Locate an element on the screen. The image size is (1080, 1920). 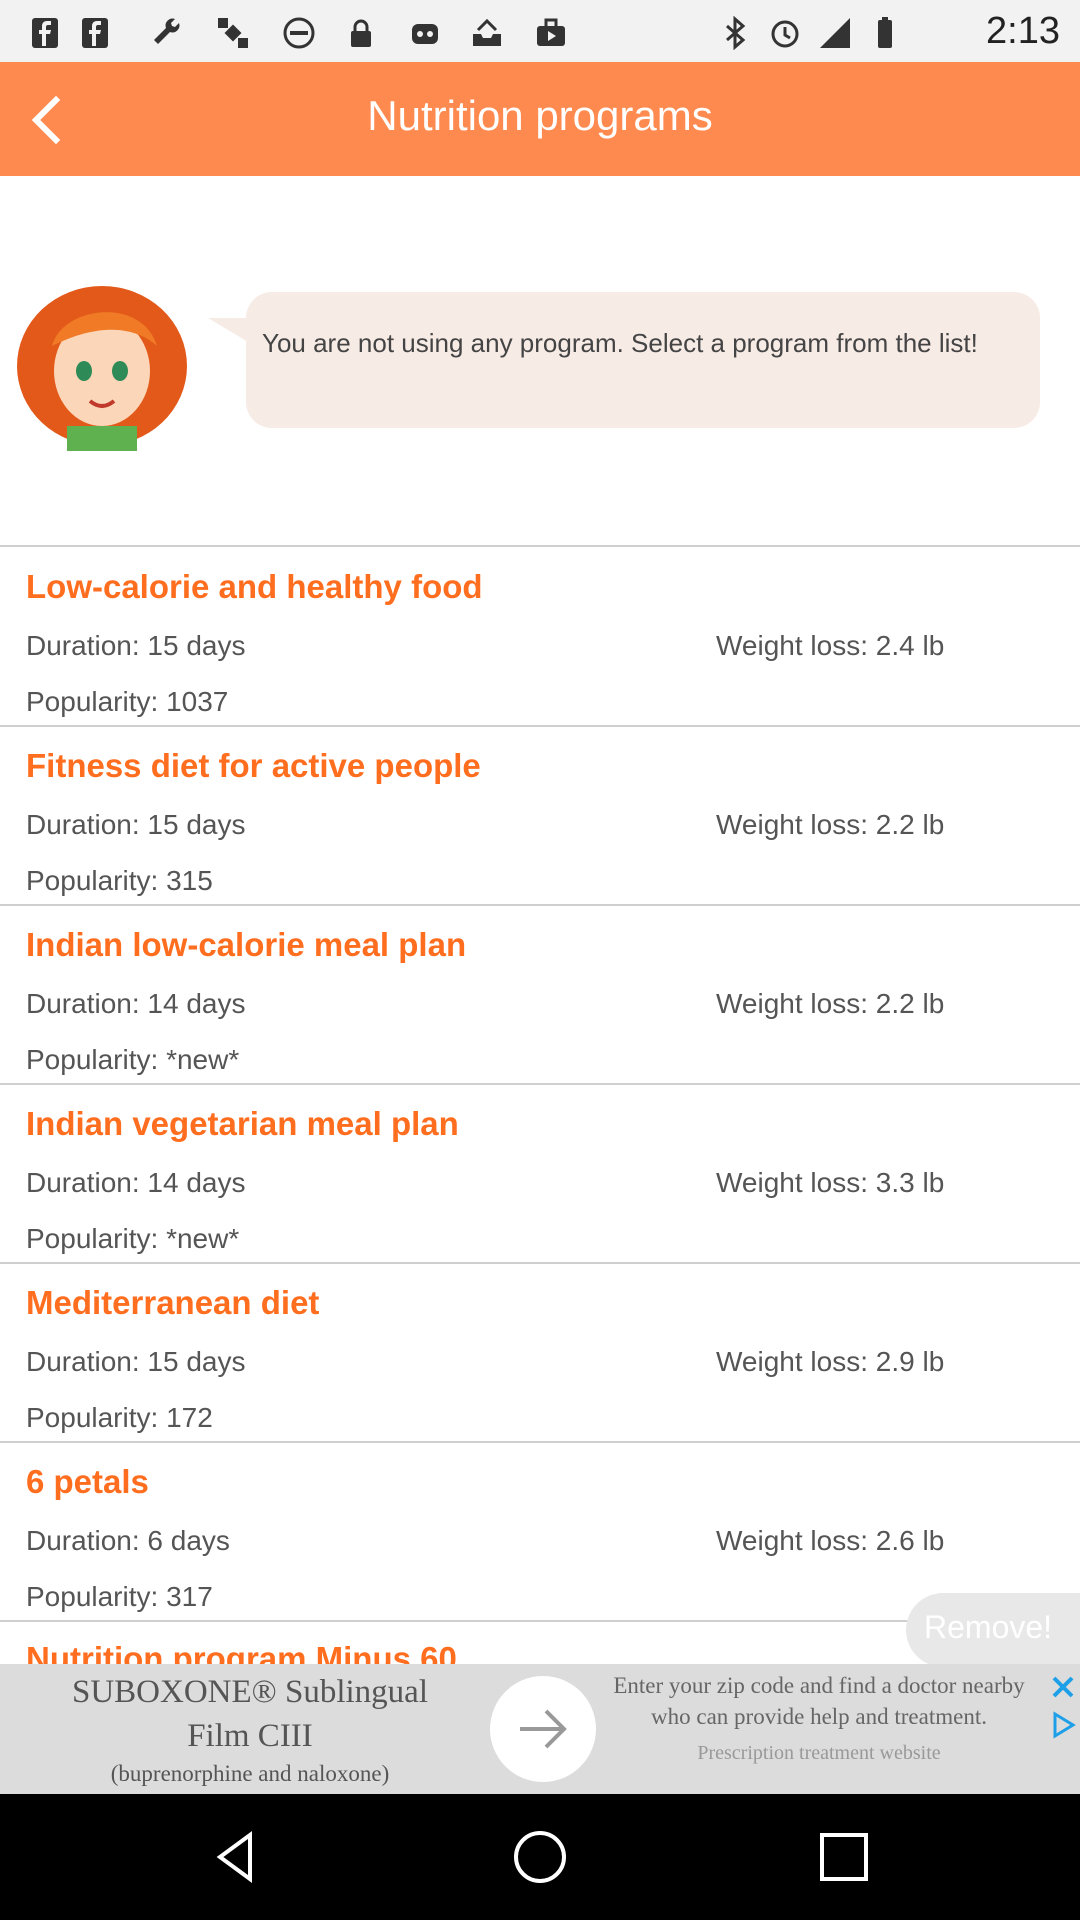
close-icon is located at coordinates (1063, 1687).